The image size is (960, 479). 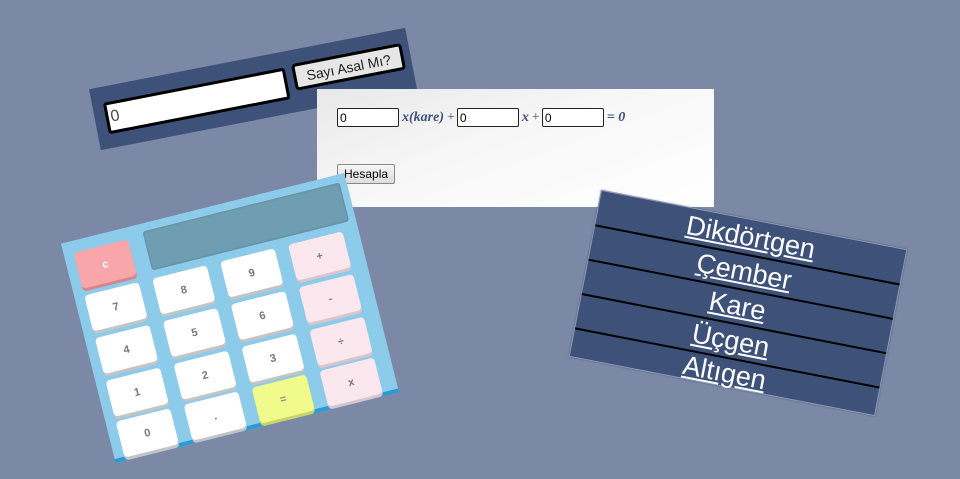 I want to click on equation-row: x(kare) + x + = 0, so click(x=482, y=117).